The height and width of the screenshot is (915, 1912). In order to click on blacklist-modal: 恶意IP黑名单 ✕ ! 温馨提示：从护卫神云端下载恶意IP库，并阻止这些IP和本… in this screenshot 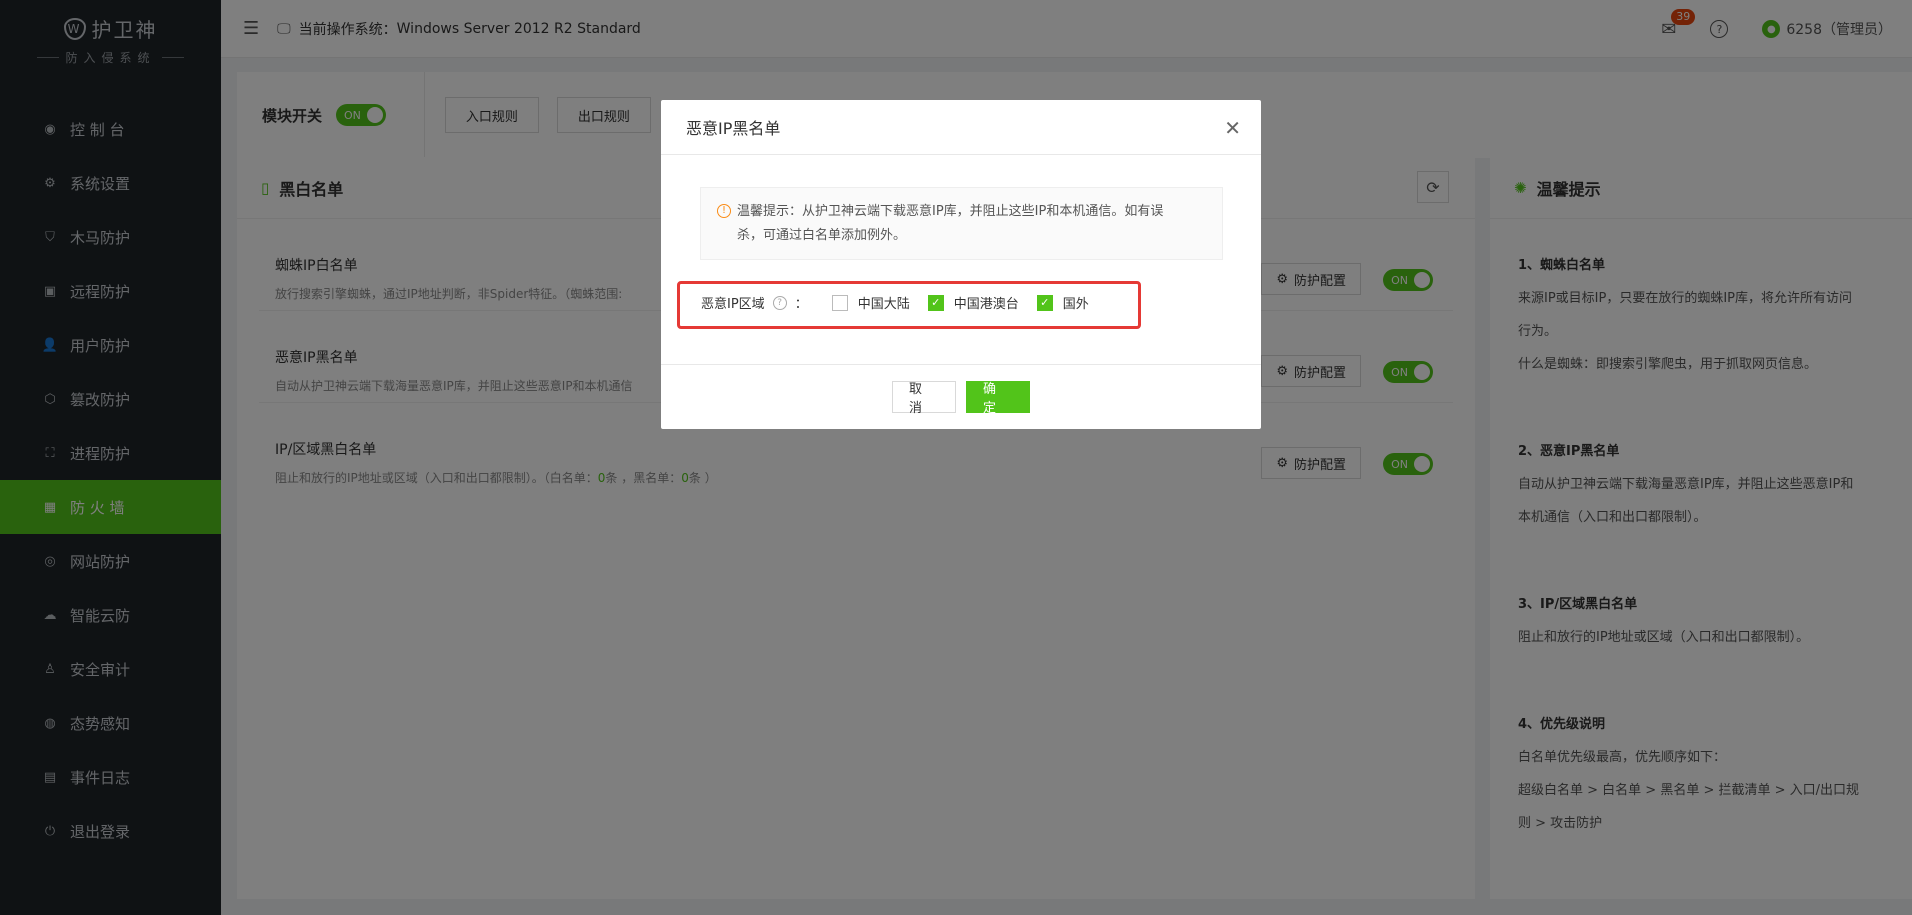, I will do `click(961, 264)`.